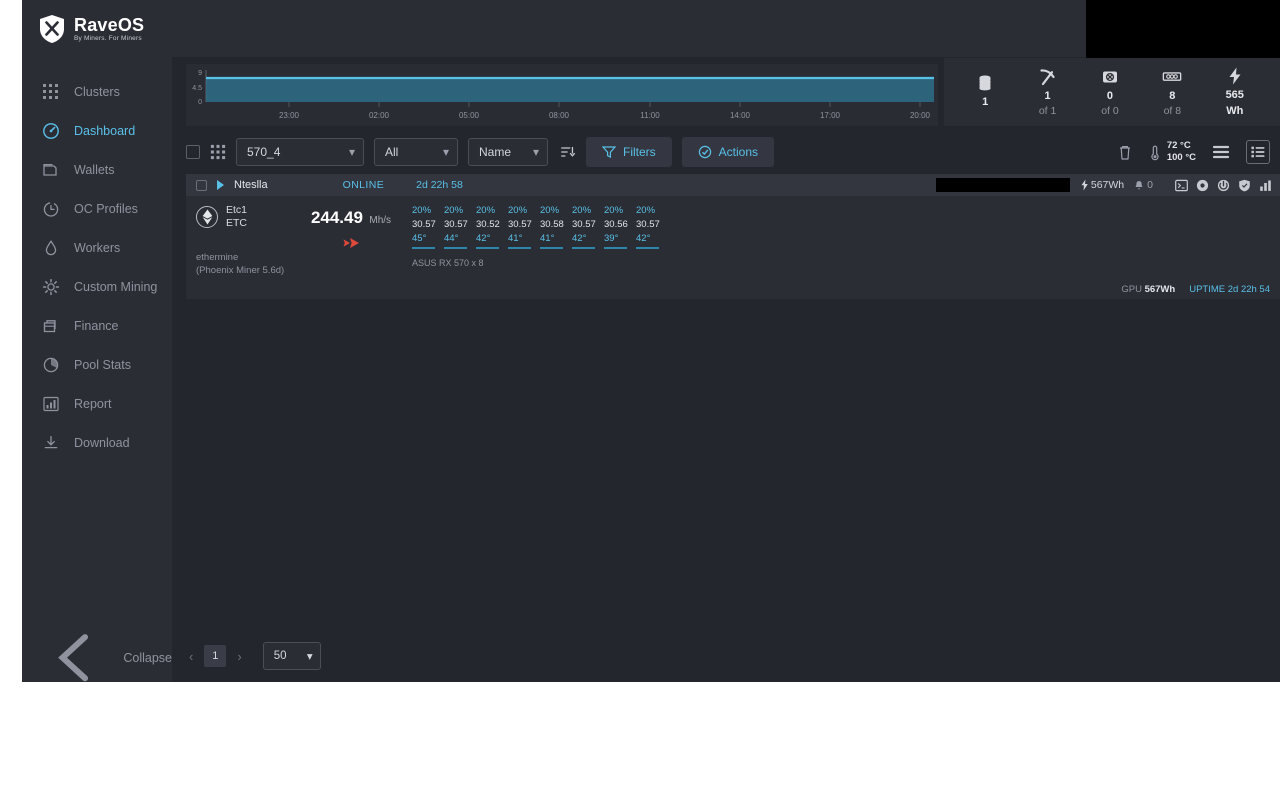 This screenshot has height=800, width=1280. I want to click on x-tick-1: 02:00, so click(379, 115).